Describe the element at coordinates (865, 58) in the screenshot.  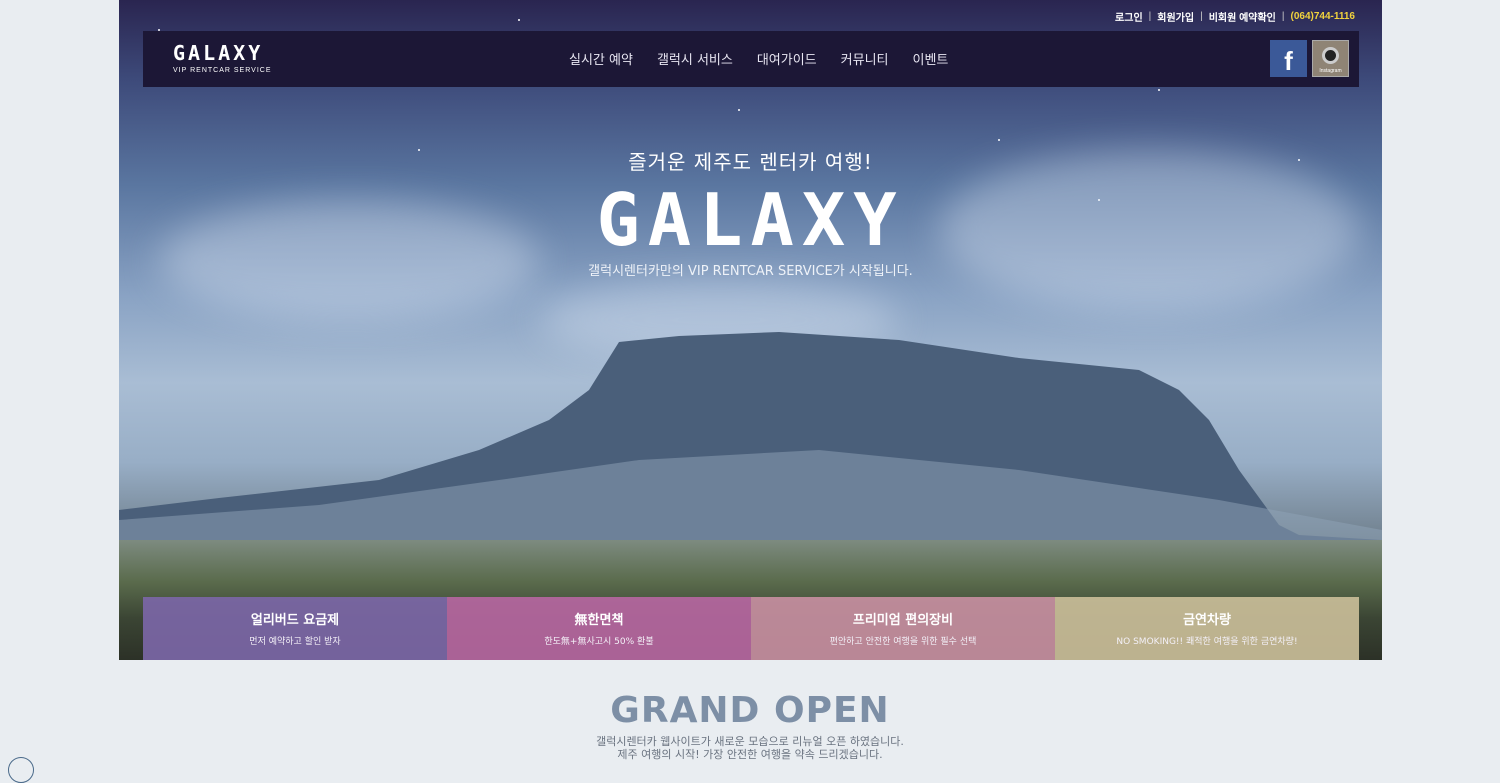
I see `menu-community: 커뮤니티` at that location.